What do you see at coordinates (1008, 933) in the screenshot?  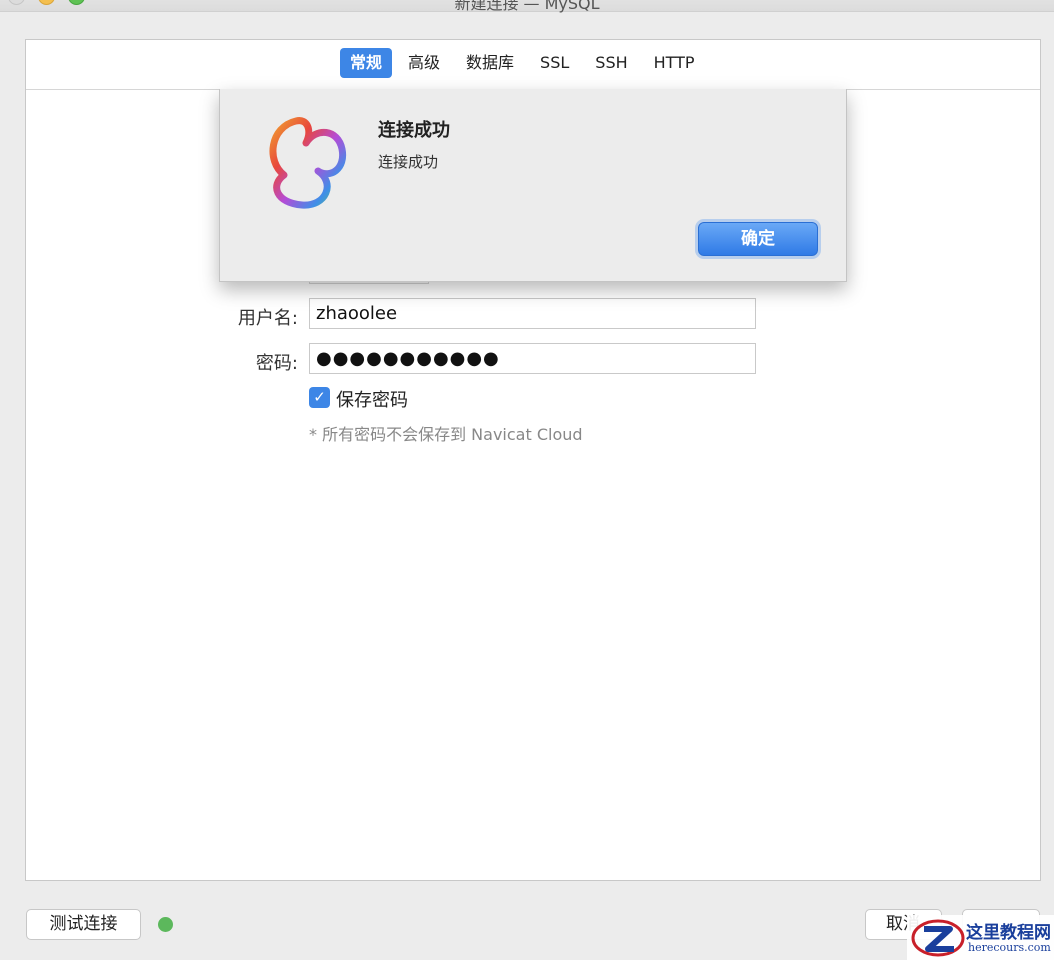 I see `watermark-title: 这里教程网` at bounding box center [1008, 933].